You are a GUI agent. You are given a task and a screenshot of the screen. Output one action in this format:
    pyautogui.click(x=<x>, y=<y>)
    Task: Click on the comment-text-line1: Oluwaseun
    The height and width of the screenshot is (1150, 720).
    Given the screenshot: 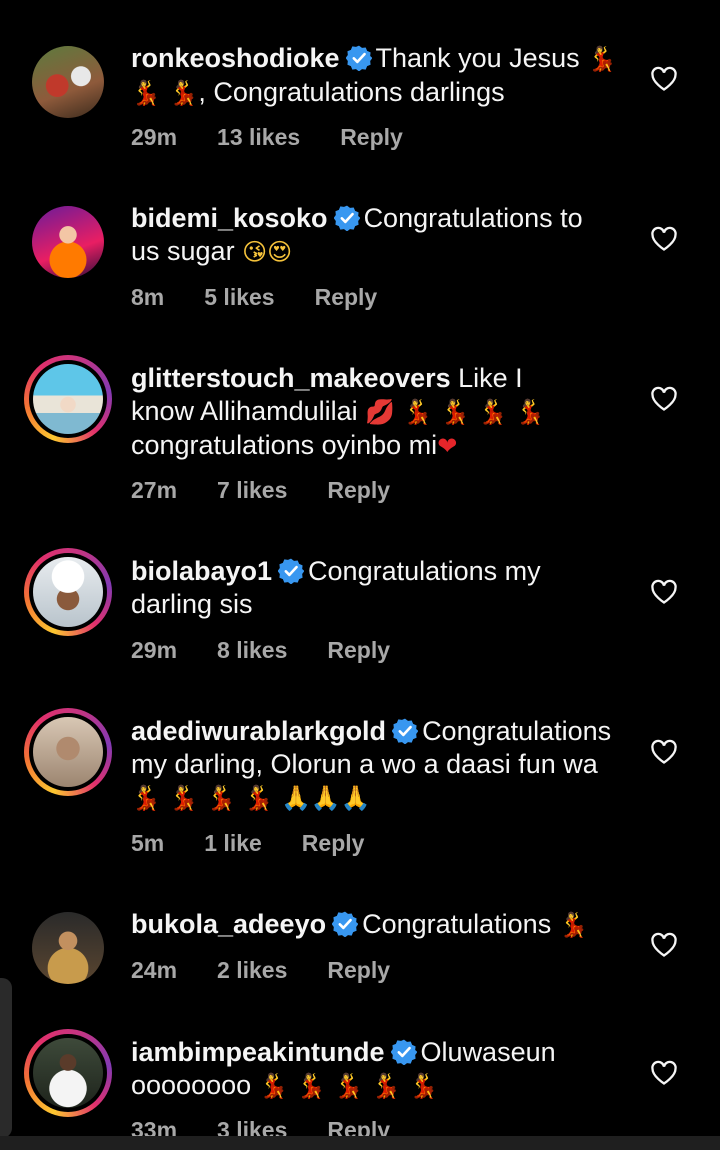 What is the action you would take?
    pyautogui.click(x=488, y=1052)
    